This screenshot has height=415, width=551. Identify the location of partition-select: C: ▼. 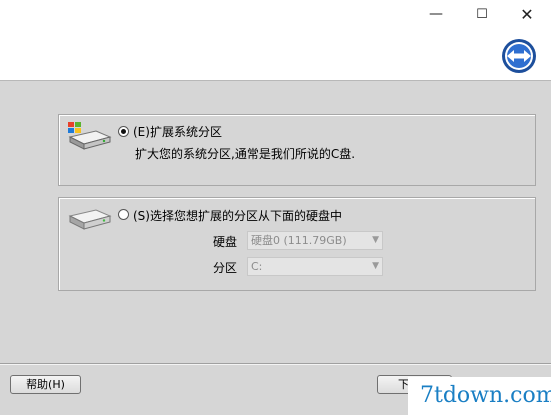
(315, 266).